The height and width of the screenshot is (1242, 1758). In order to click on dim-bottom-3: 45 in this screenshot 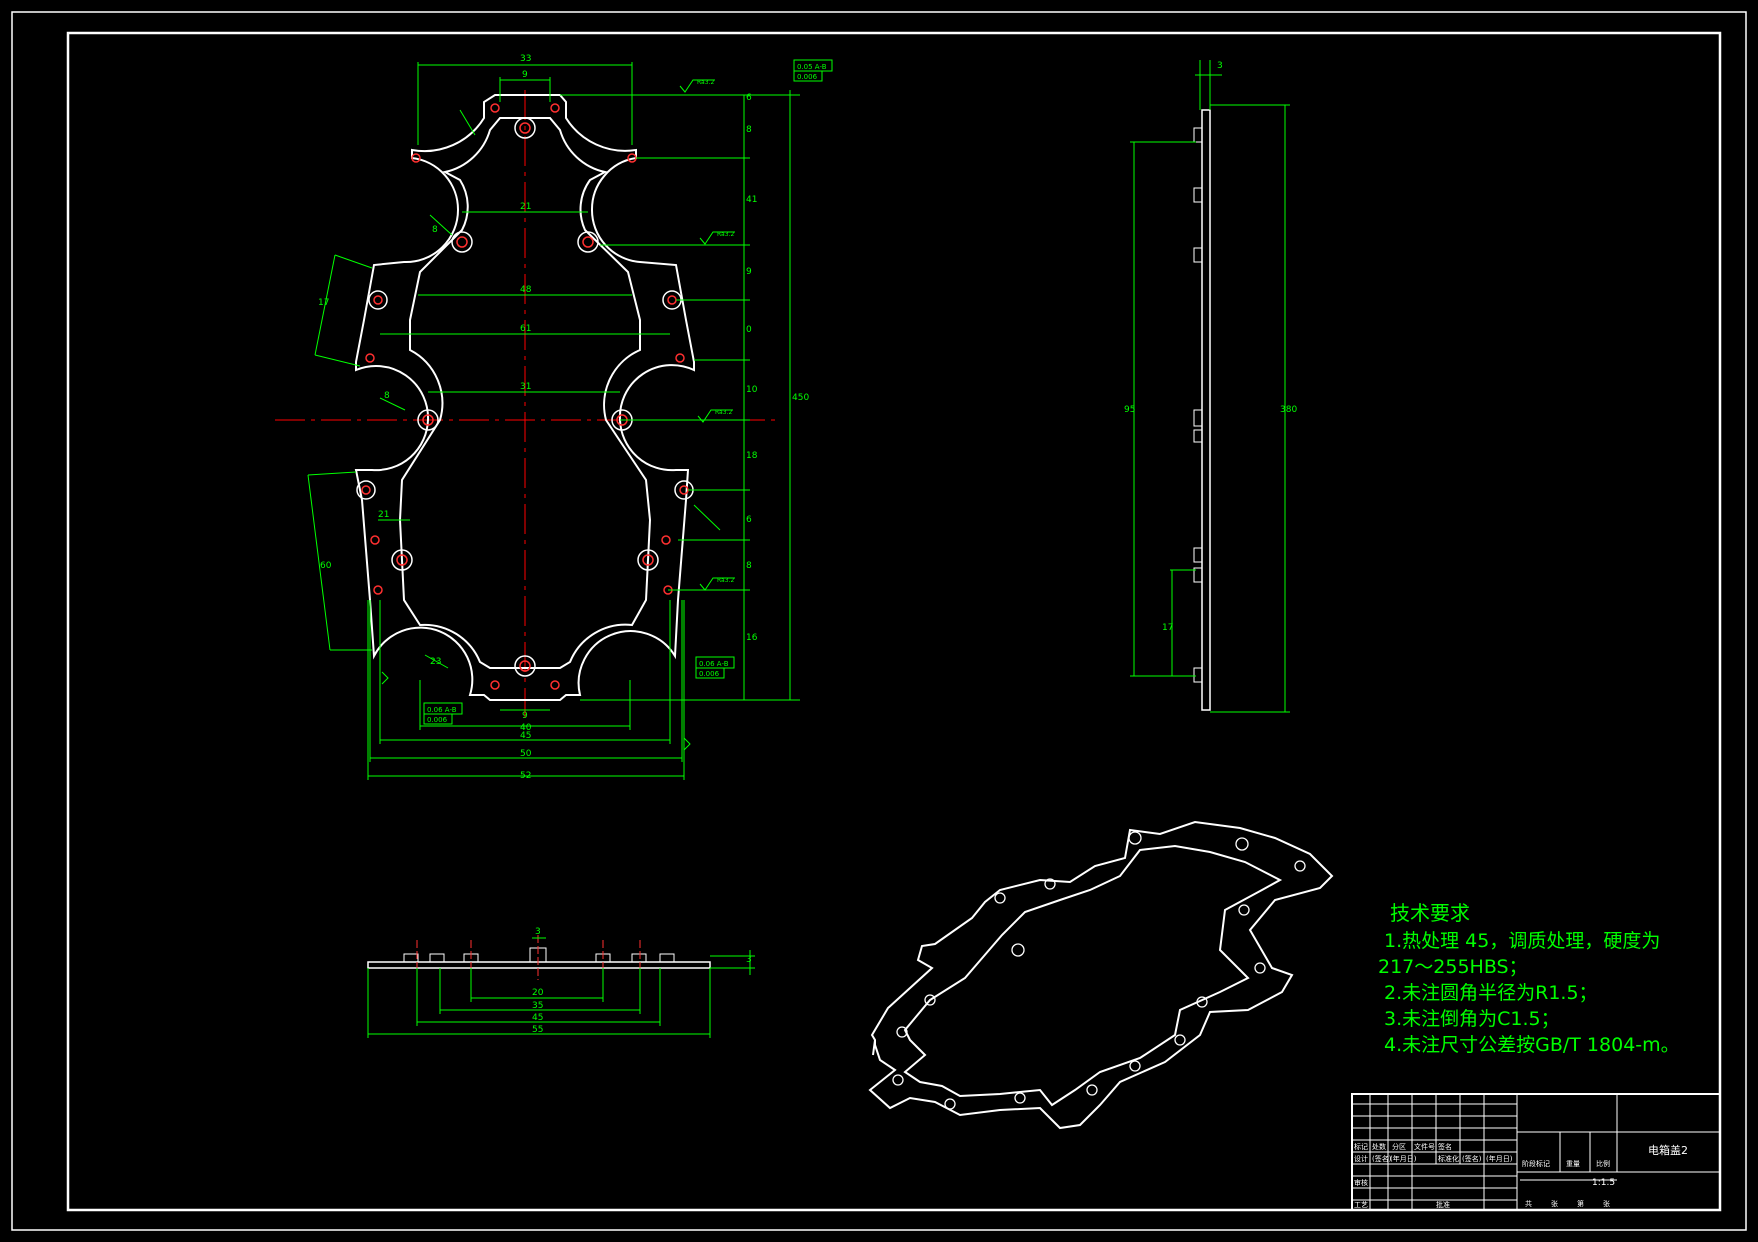, I will do `click(525, 736)`.